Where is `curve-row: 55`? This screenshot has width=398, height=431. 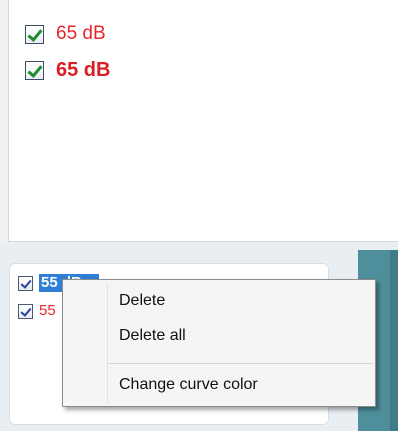 curve-row: 55 is located at coordinates (37, 311).